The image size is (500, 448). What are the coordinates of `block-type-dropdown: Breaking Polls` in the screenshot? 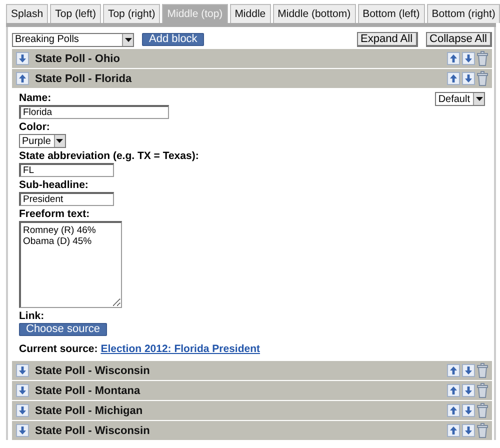 It's located at (73, 39).